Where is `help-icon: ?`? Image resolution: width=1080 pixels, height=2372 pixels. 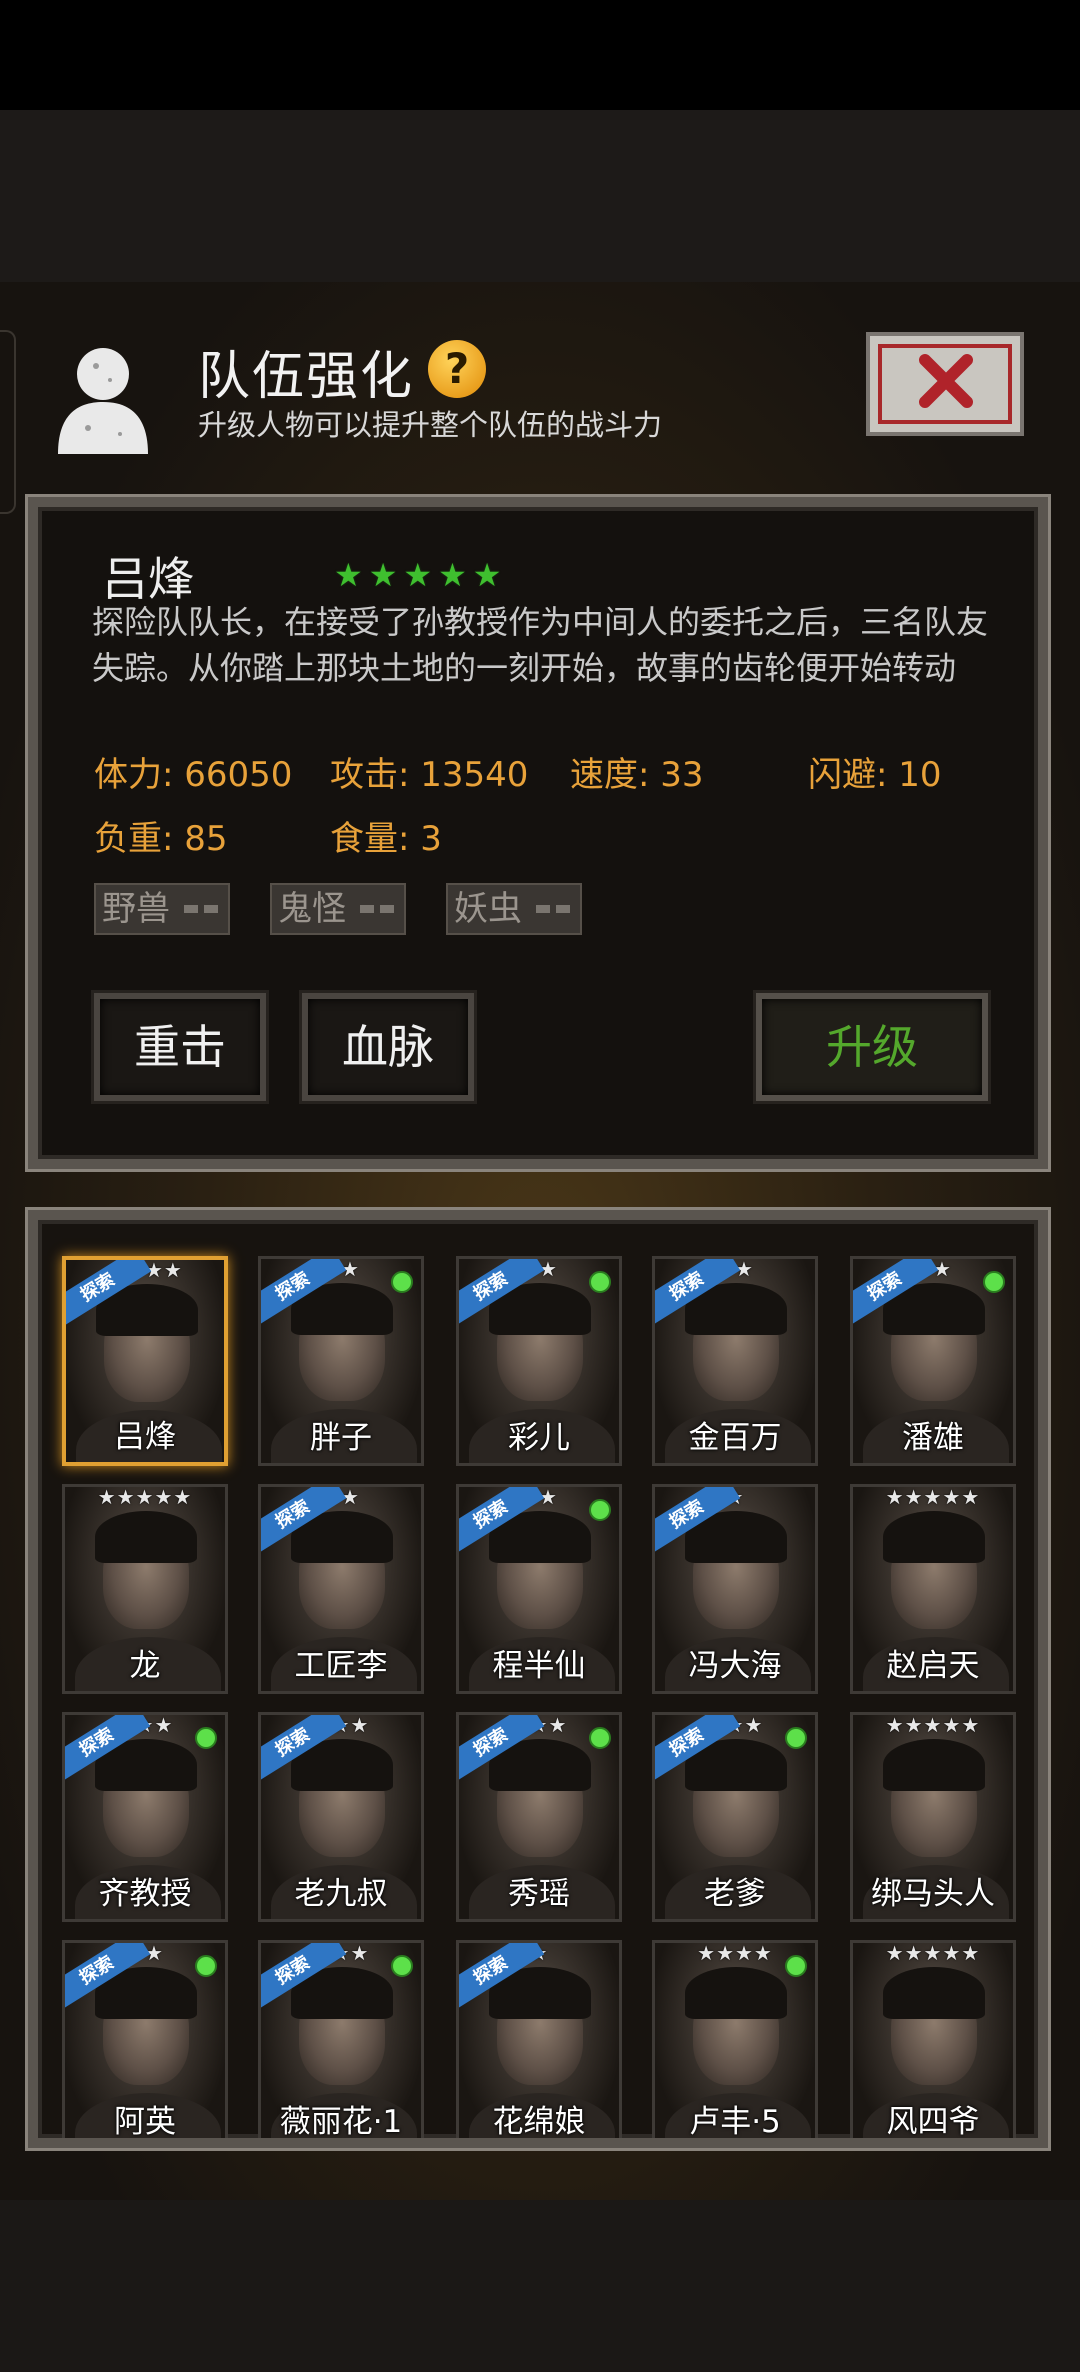
help-icon: ? is located at coordinates (457, 369).